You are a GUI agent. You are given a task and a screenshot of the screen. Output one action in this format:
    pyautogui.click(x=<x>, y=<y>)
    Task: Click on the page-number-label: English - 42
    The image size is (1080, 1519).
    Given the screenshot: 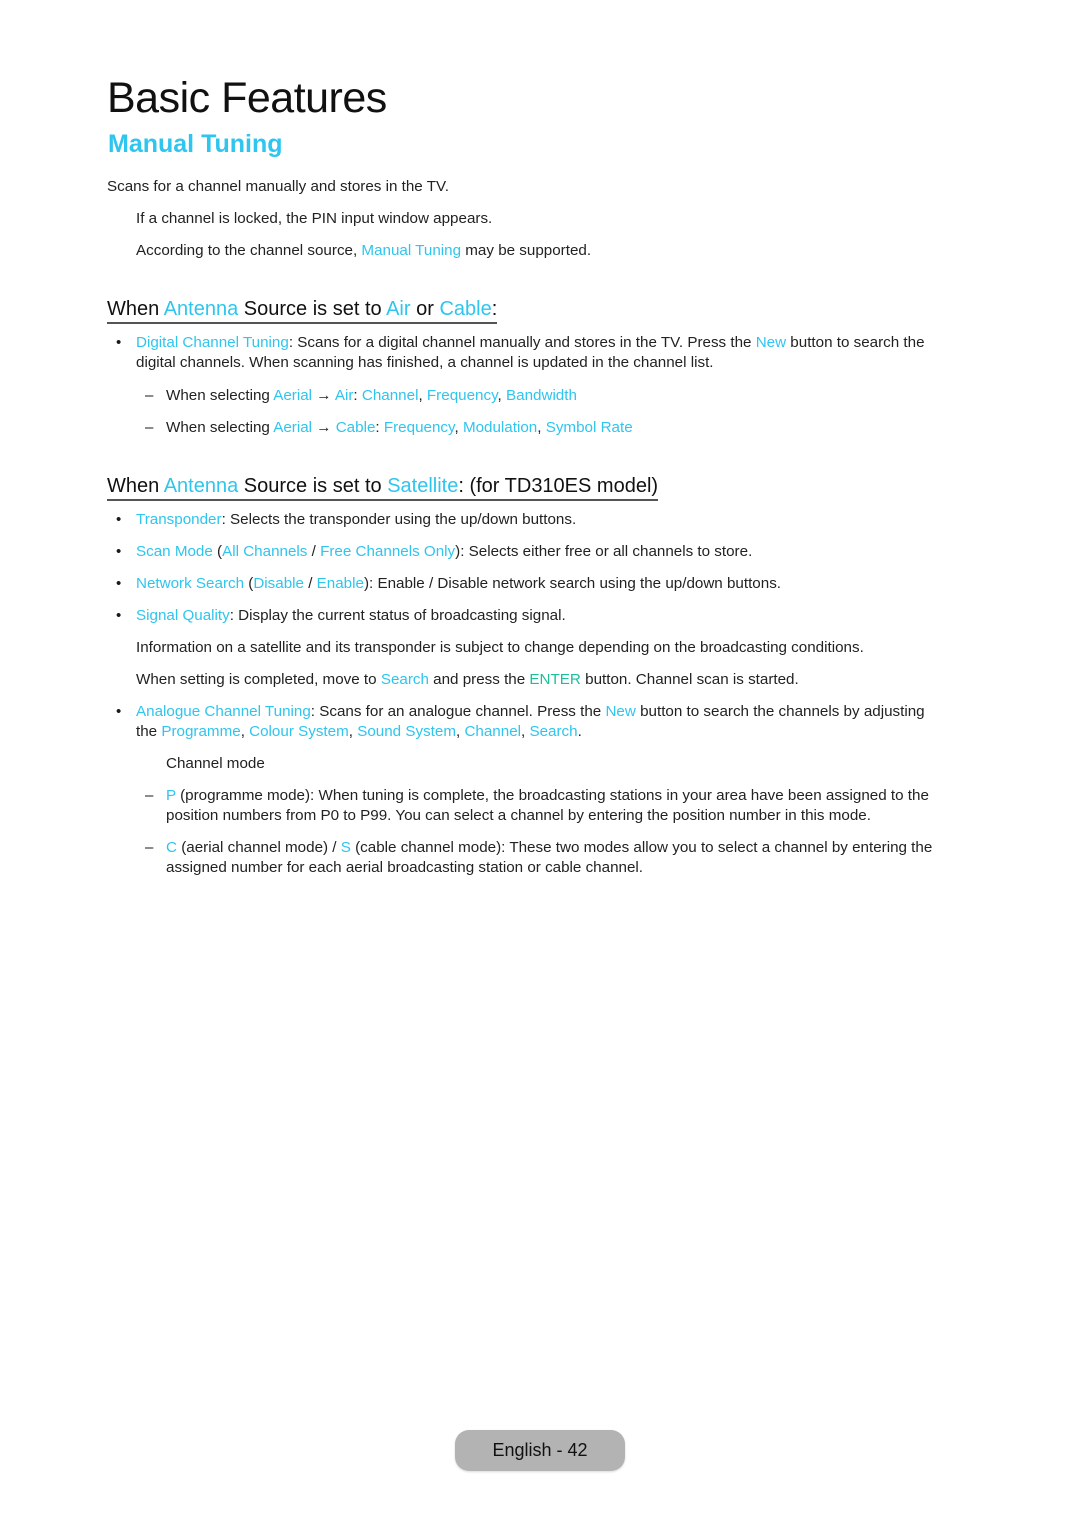 What is the action you would take?
    pyautogui.click(x=540, y=1450)
    